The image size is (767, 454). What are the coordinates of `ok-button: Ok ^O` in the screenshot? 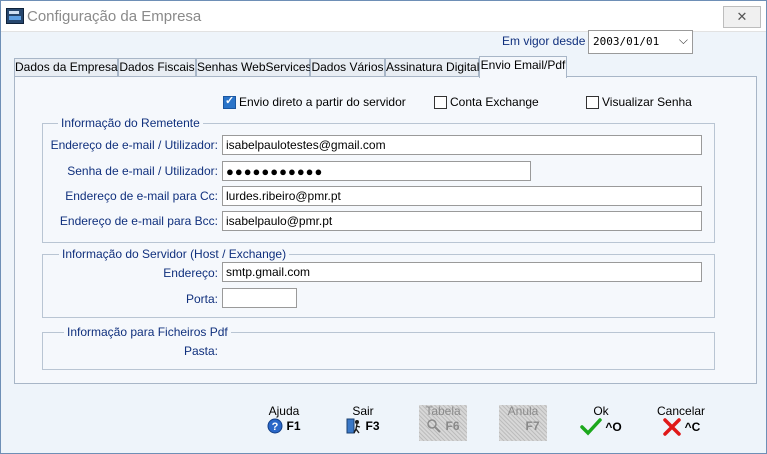 It's located at (601, 423).